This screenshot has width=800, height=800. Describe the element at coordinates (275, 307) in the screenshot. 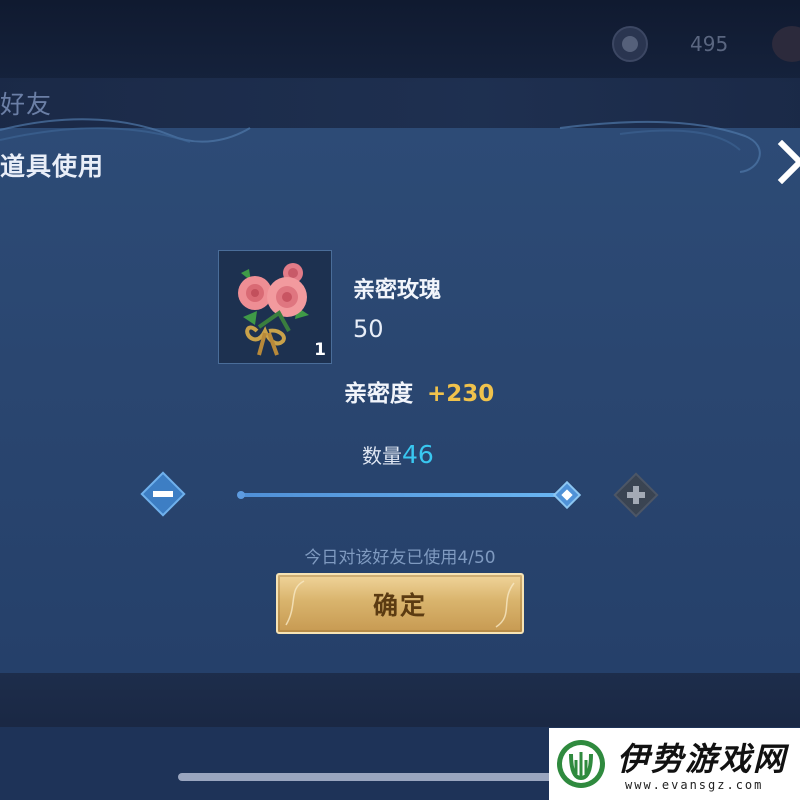

I see `item-slot: 1` at that location.